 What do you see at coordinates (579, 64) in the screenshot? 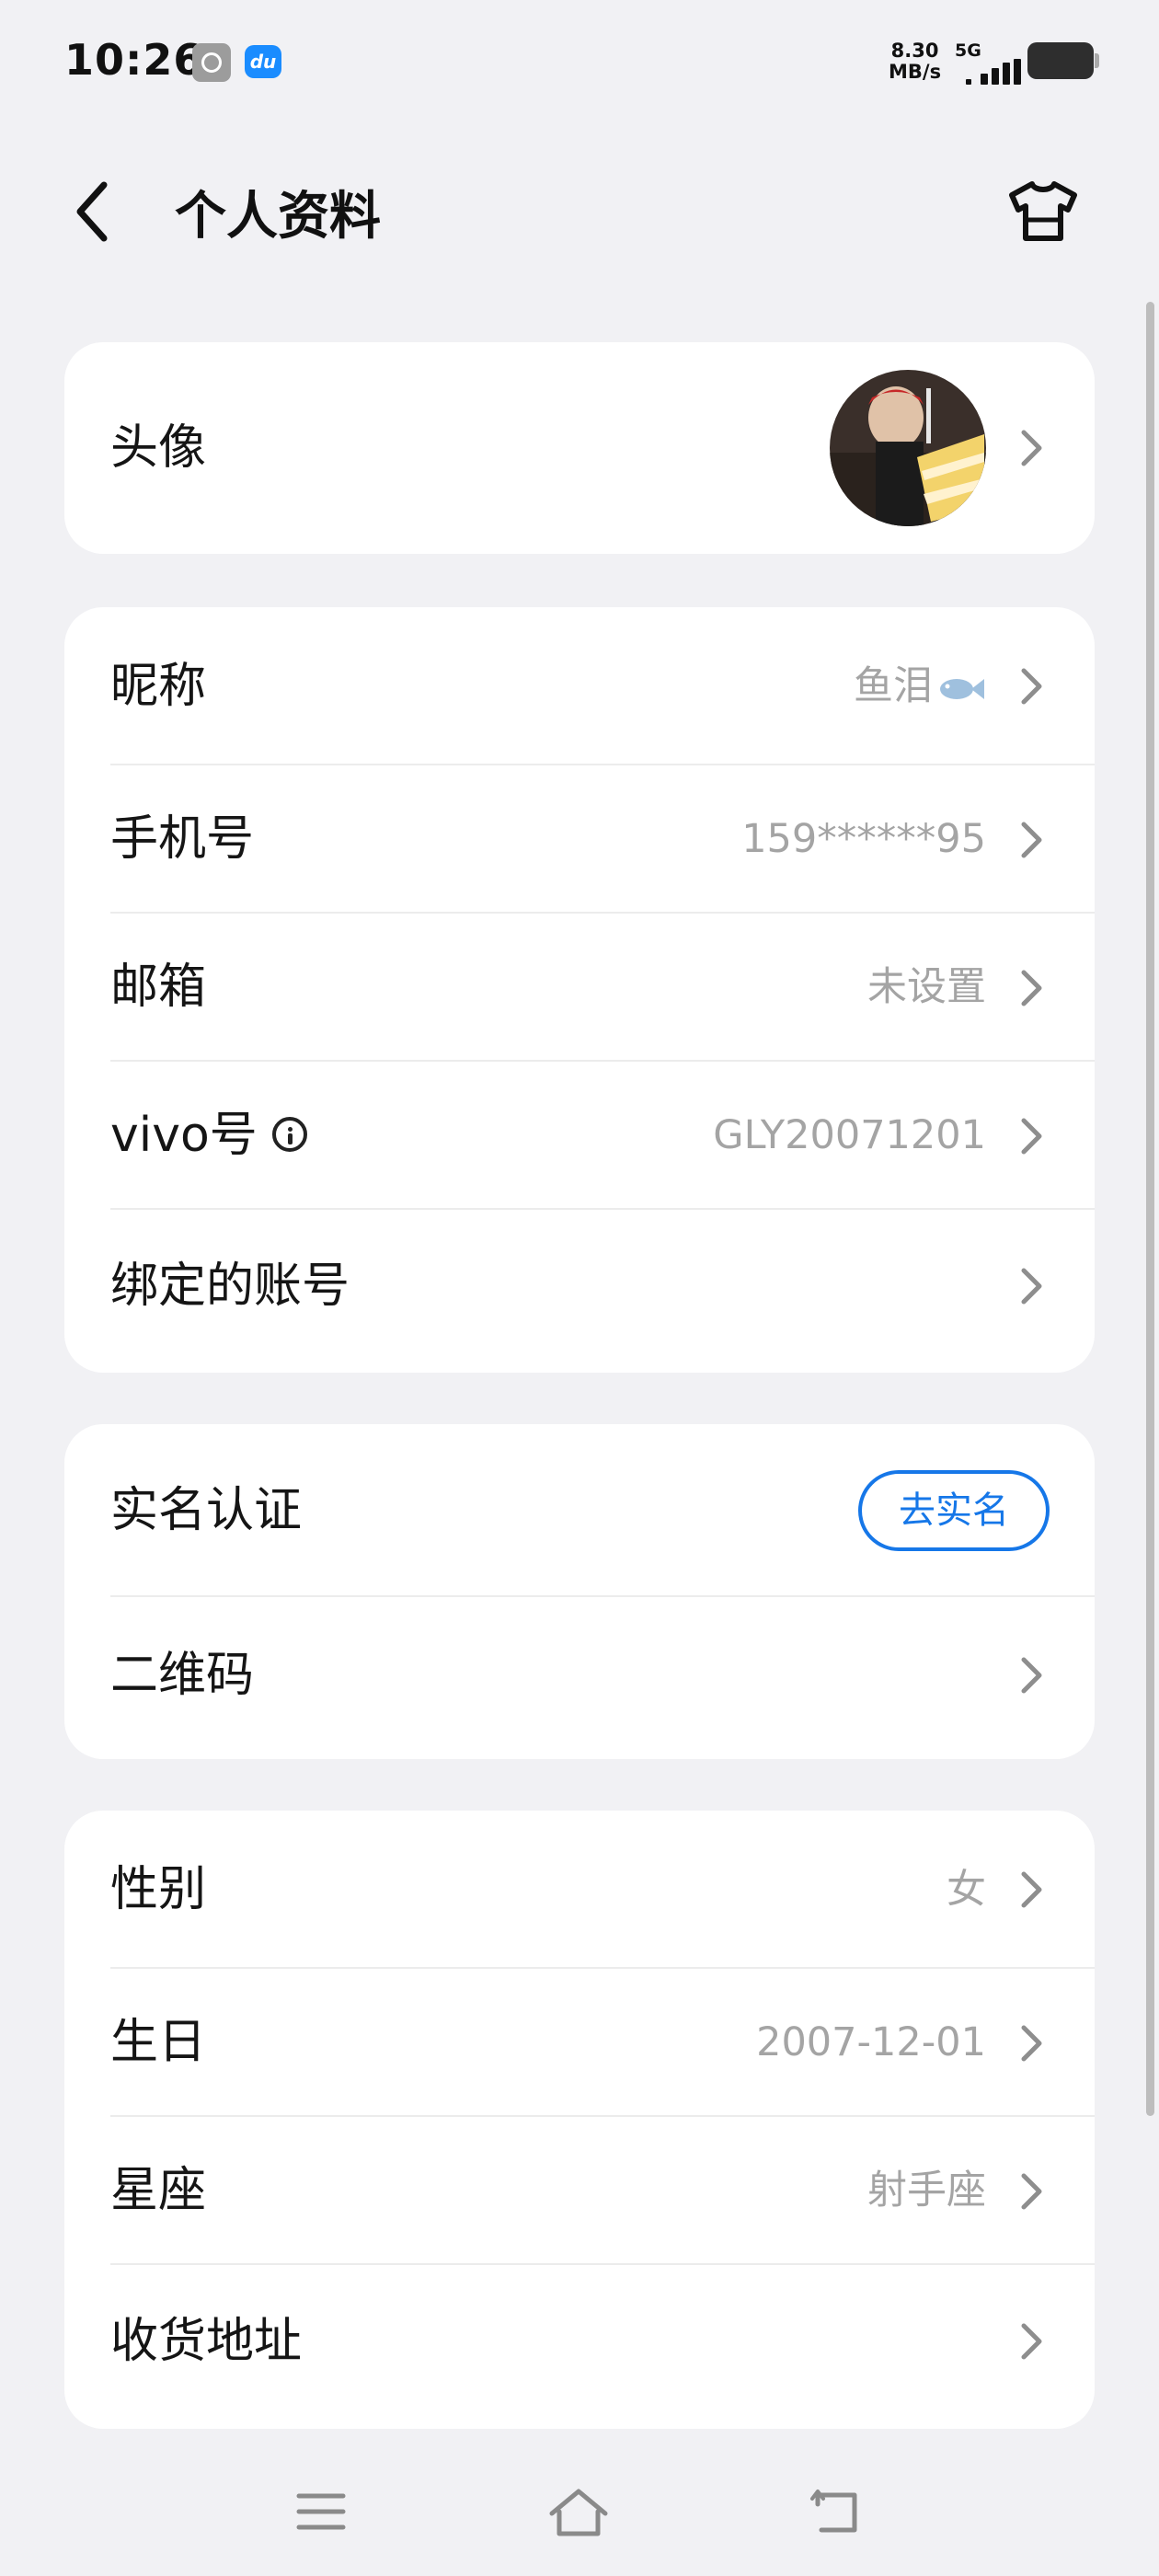
I see `status-bar: 10:26 du 8.30 MB/s 5G` at bounding box center [579, 64].